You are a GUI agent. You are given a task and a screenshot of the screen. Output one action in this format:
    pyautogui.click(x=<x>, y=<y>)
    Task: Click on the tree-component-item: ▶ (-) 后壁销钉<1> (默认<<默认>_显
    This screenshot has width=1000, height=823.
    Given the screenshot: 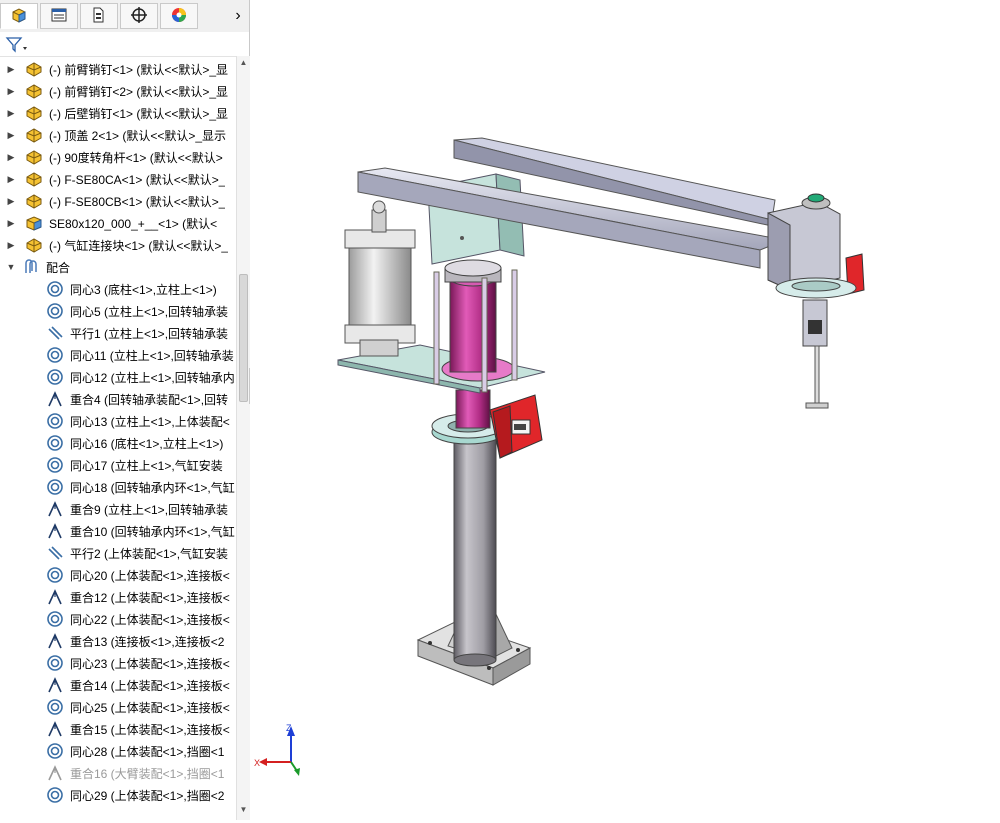 What is the action you would take?
    pyautogui.click(x=118, y=113)
    